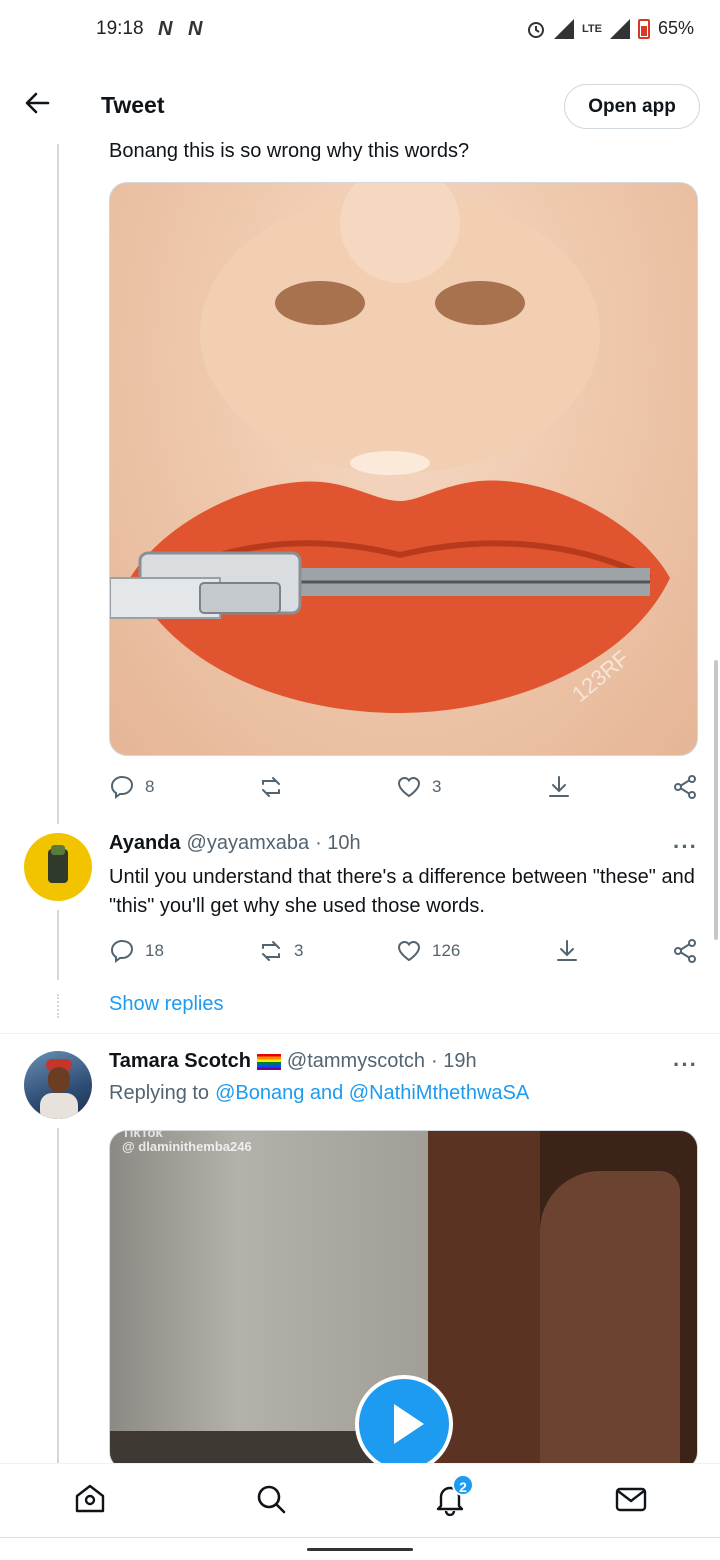 Image resolution: width=720 pixels, height=1560 pixels. What do you see at coordinates (643, 28) in the screenshot?
I see `battery-icon` at bounding box center [643, 28].